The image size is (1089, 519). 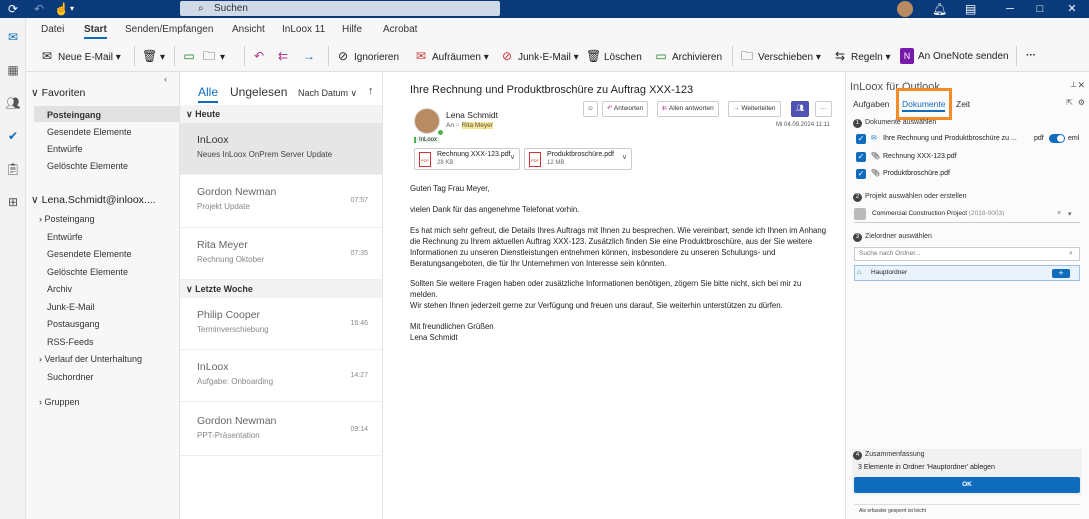 What do you see at coordinates (311, 56) in the screenshot?
I see `forward-button: →` at bounding box center [311, 56].